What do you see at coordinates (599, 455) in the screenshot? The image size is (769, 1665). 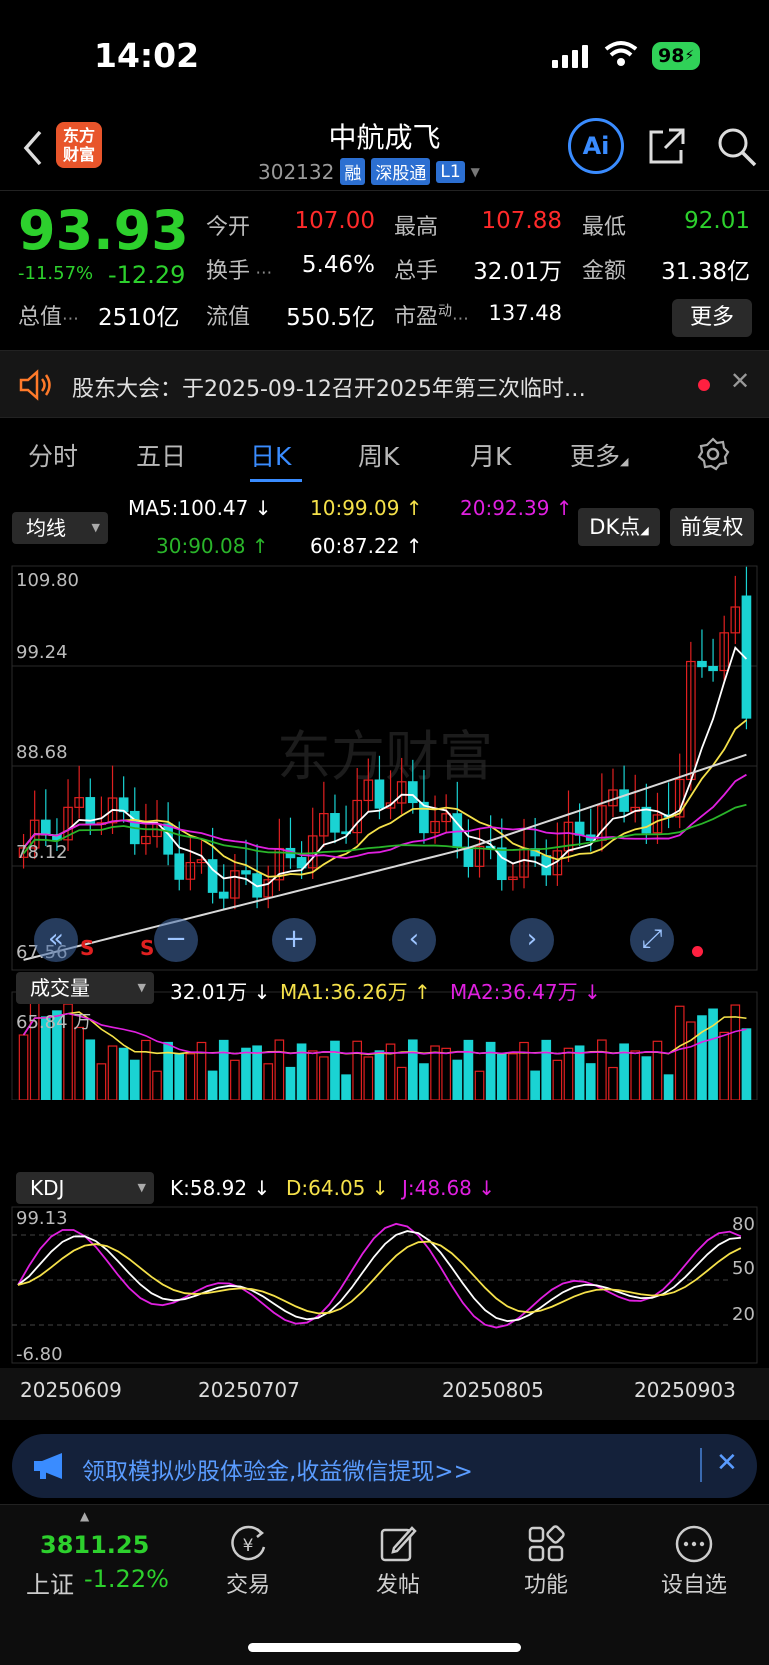 I see `tab-more: 更多◢` at bounding box center [599, 455].